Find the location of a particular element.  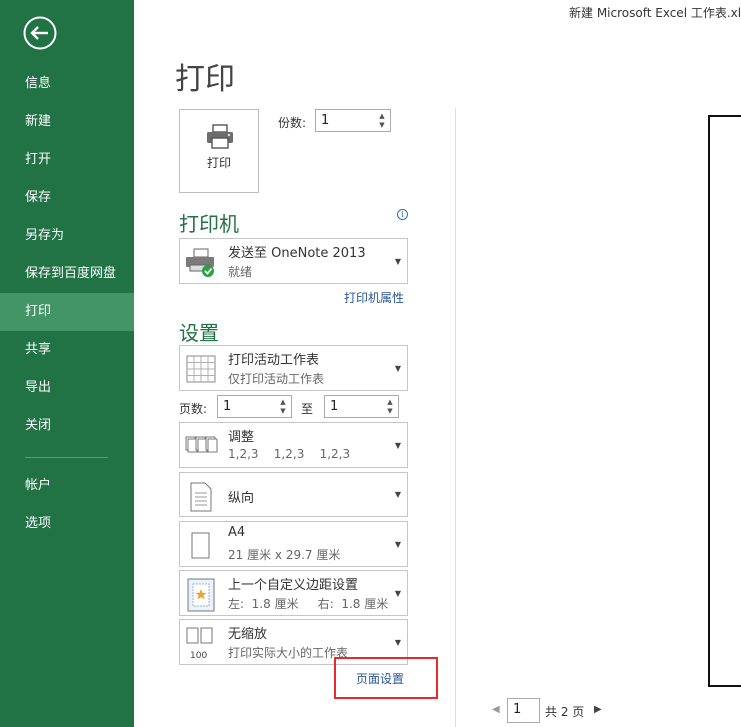

copies-up-arrow-icon: ▲ is located at coordinates (382, 115).